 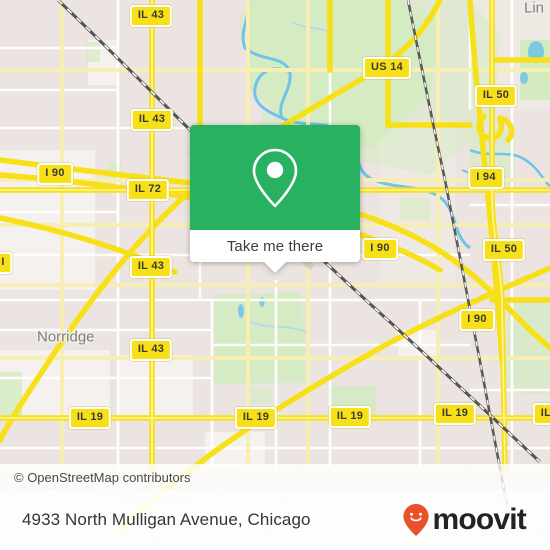 I want to click on popup-pin-area, so click(x=275, y=177).